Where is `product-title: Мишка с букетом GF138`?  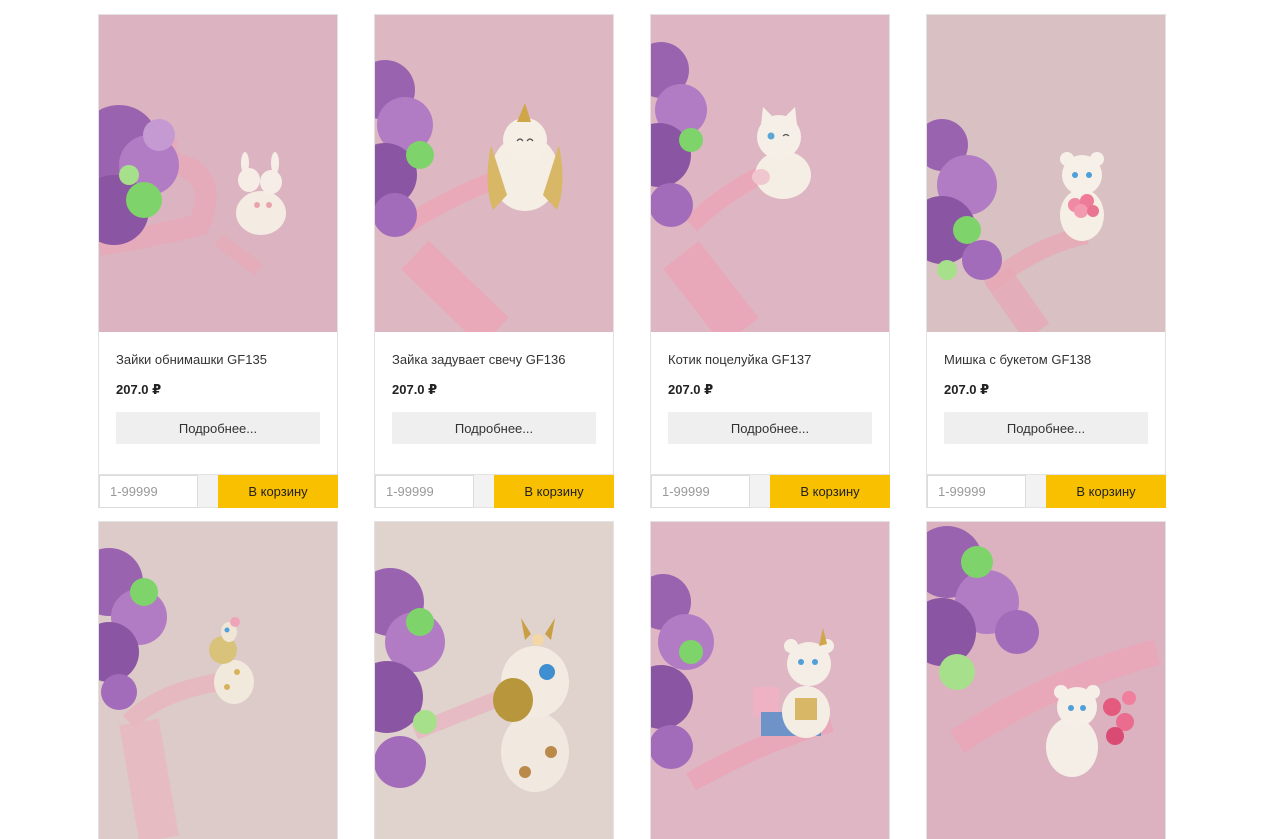 product-title: Мишка с букетом GF138 is located at coordinates (1046, 360).